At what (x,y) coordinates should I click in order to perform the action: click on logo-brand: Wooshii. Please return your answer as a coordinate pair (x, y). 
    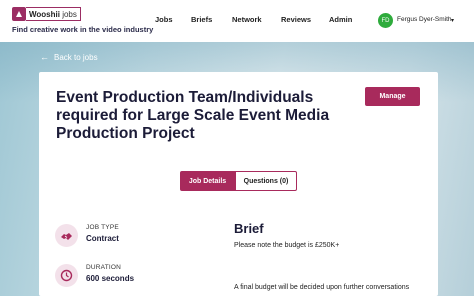
    Looking at the image, I should click on (44, 14).